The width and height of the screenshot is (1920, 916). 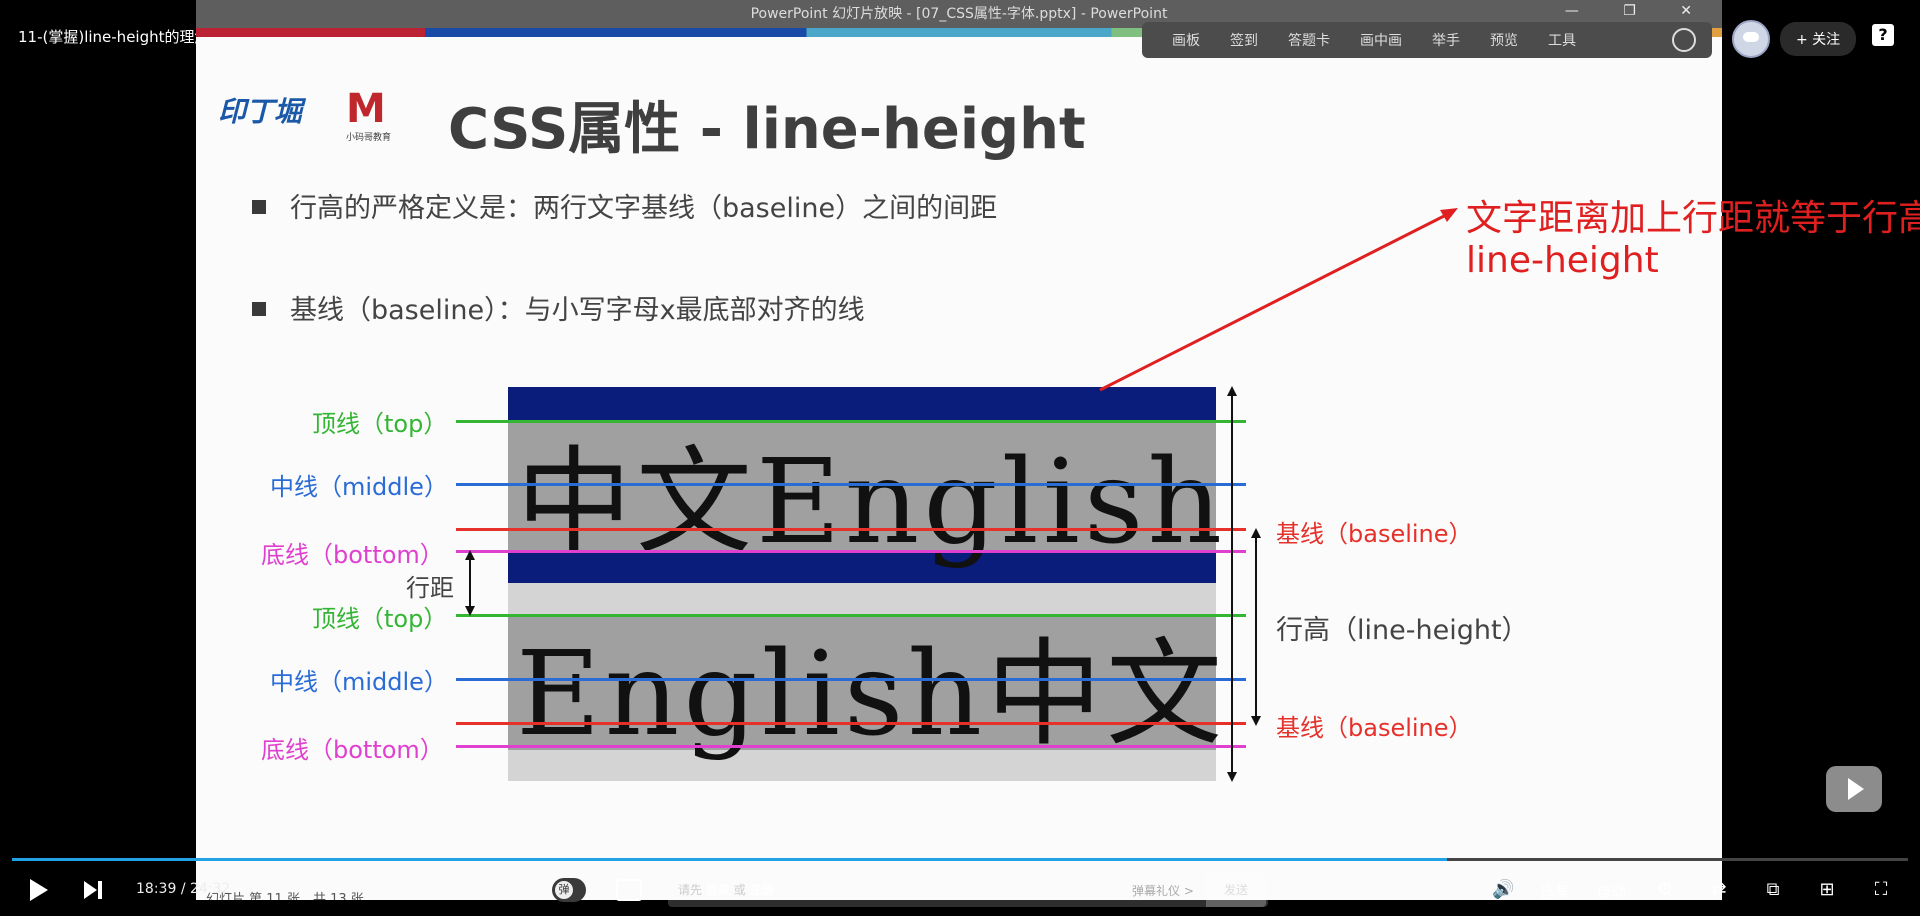 I want to click on register-link: 注册, so click(x=761, y=890).